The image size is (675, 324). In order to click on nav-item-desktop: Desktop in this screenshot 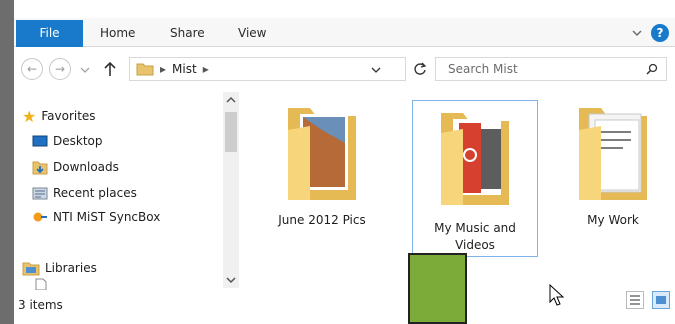, I will do `click(67, 141)`.